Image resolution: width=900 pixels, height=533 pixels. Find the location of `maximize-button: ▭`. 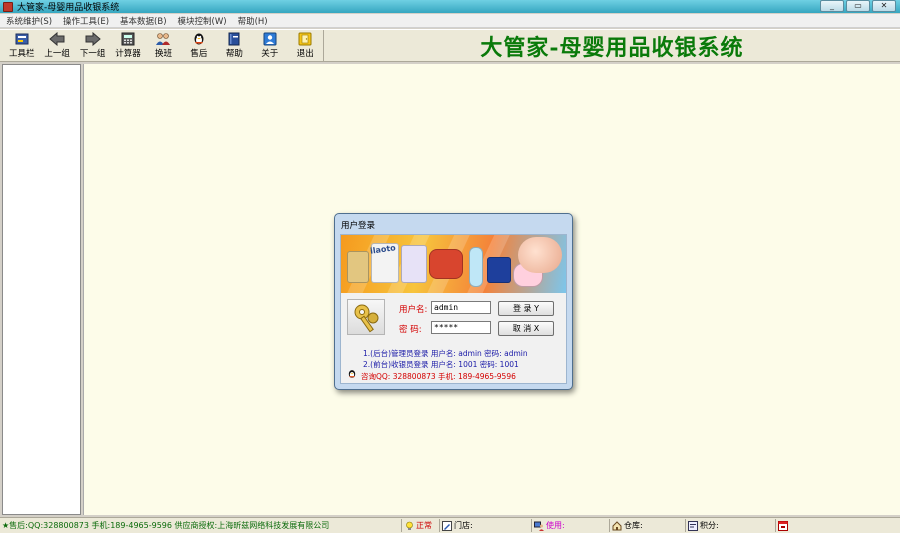

maximize-button: ▭ is located at coordinates (858, 6).